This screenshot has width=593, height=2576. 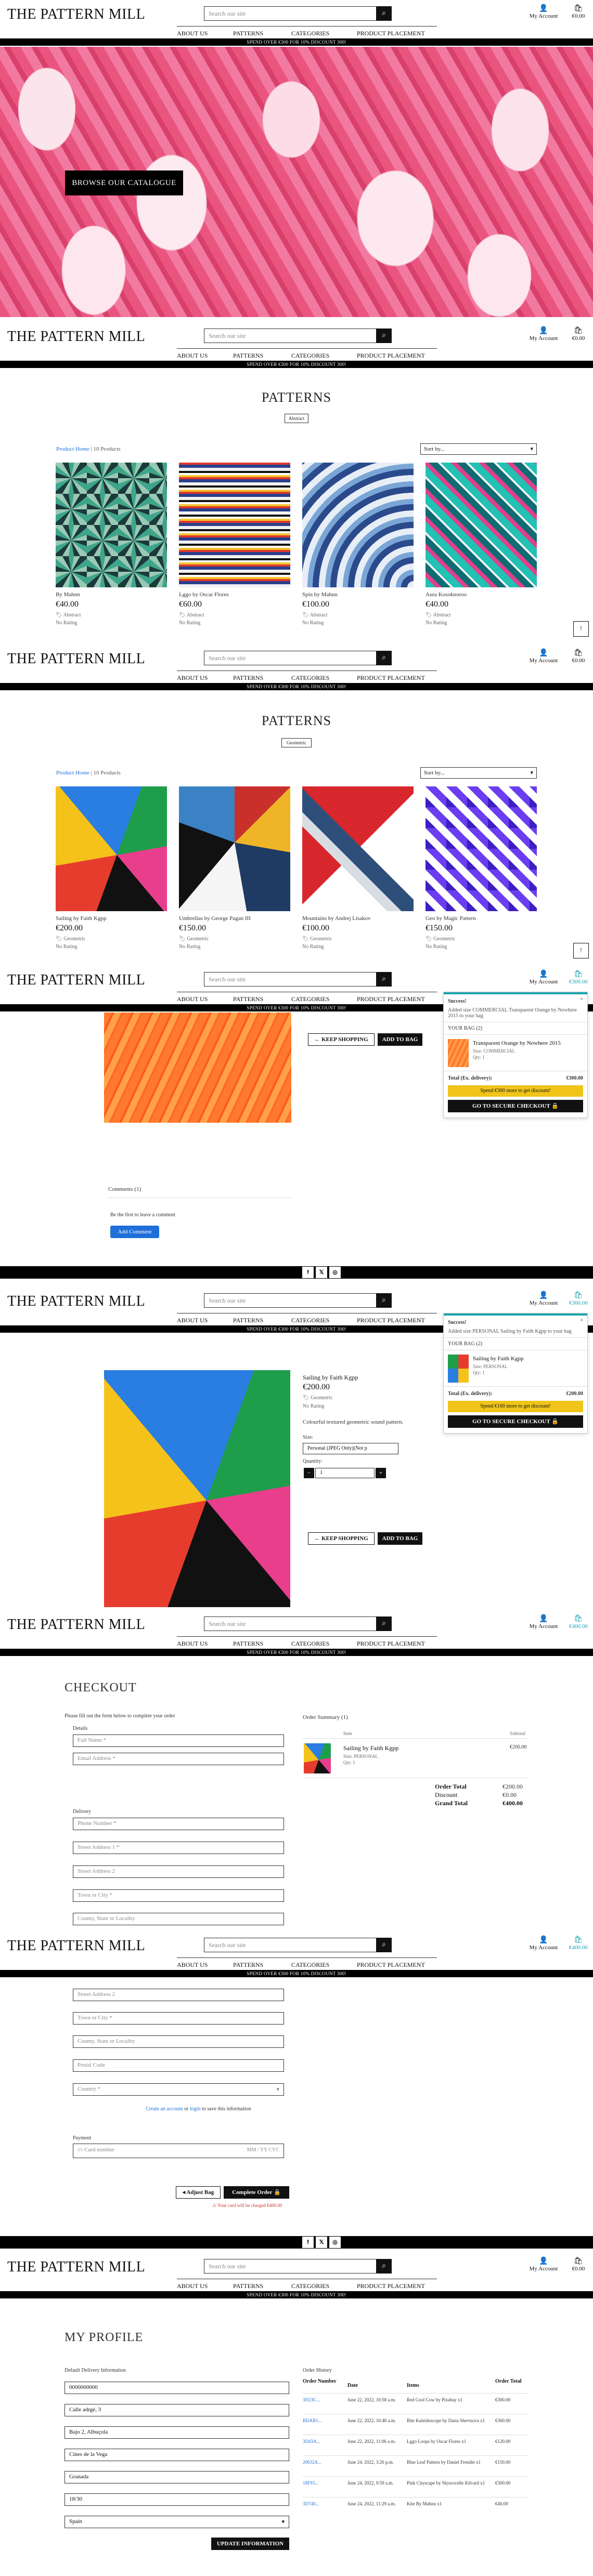 What do you see at coordinates (195, 2109) in the screenshot?
I see `login-link: login` at bounding box center [195, 2109].